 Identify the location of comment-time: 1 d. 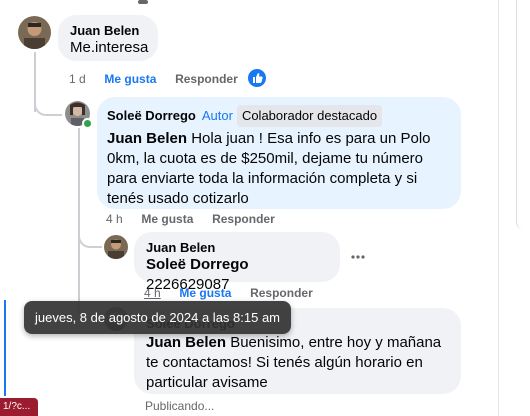
(77, 79).